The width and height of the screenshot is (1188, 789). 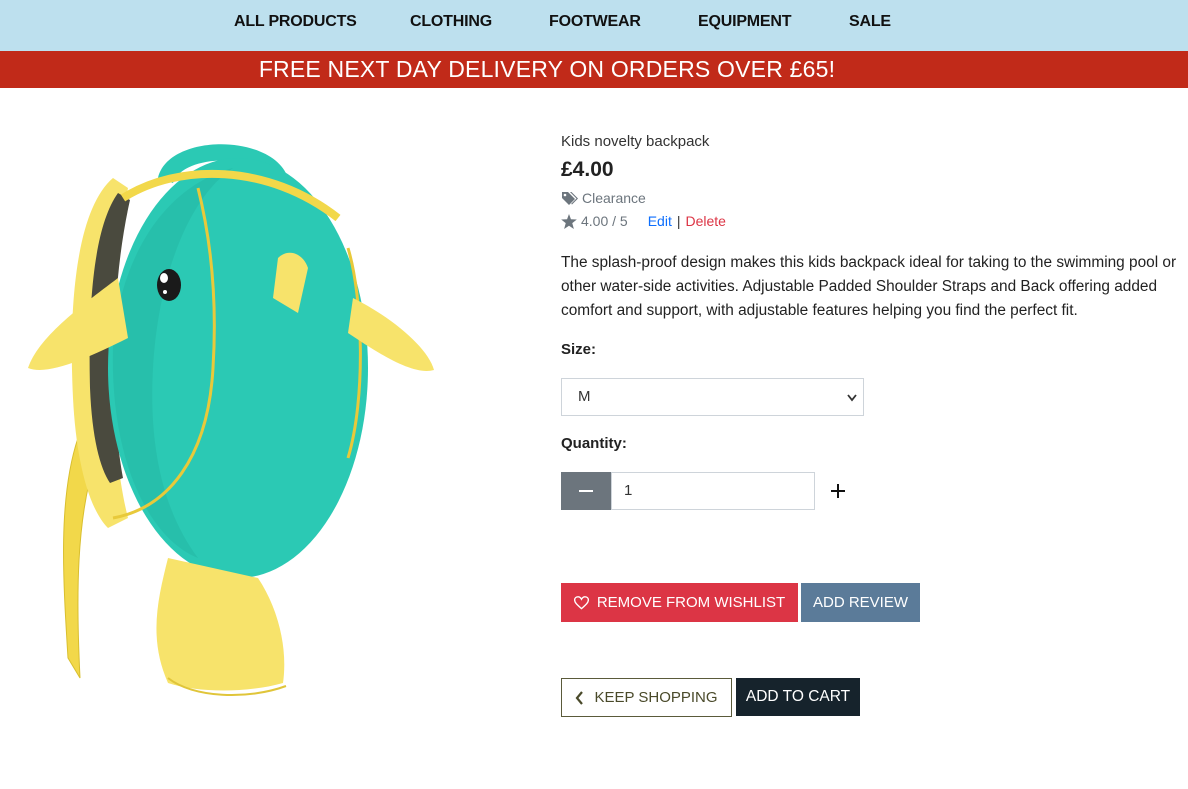 What do you see at coordinates (595, 22) in the screenshot?
I see `nav-footwear: FOOTWEAR` at bounding box center [595, 22].